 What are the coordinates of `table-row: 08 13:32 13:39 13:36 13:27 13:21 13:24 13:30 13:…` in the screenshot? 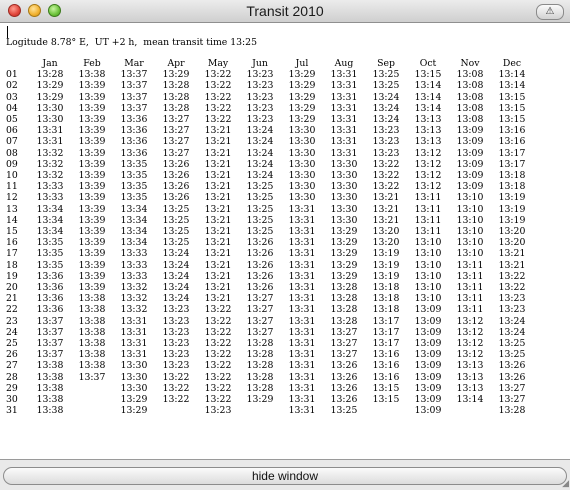 It's located at (268, 153).